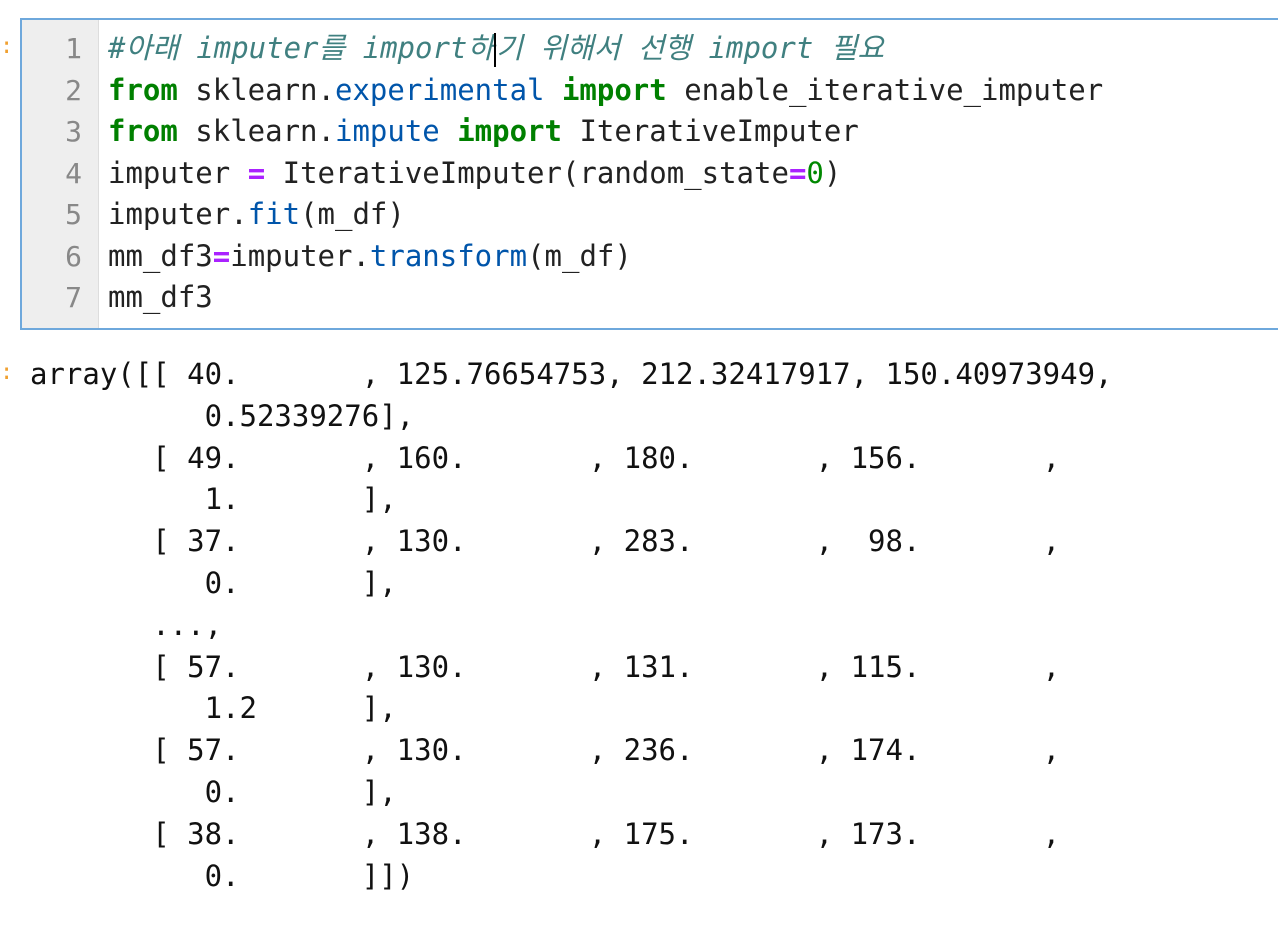 The width and height of the screenshot is (1278, 928). What do you see at coordinates (213, 708) in the screenshot?
I see `output-line: 1.2 ],` at bounding box center [213, 708].